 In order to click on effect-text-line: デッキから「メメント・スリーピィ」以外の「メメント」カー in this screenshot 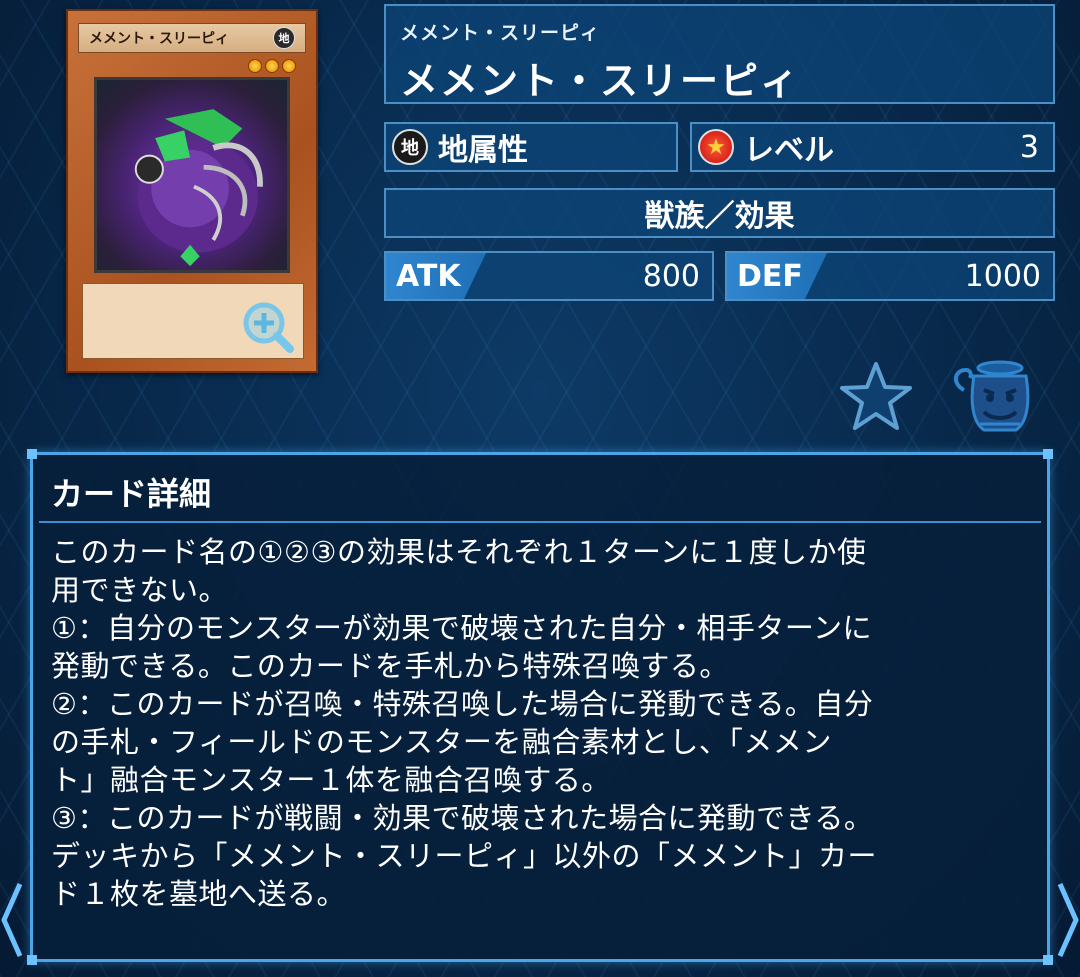, I will do `click(464, 856)`.